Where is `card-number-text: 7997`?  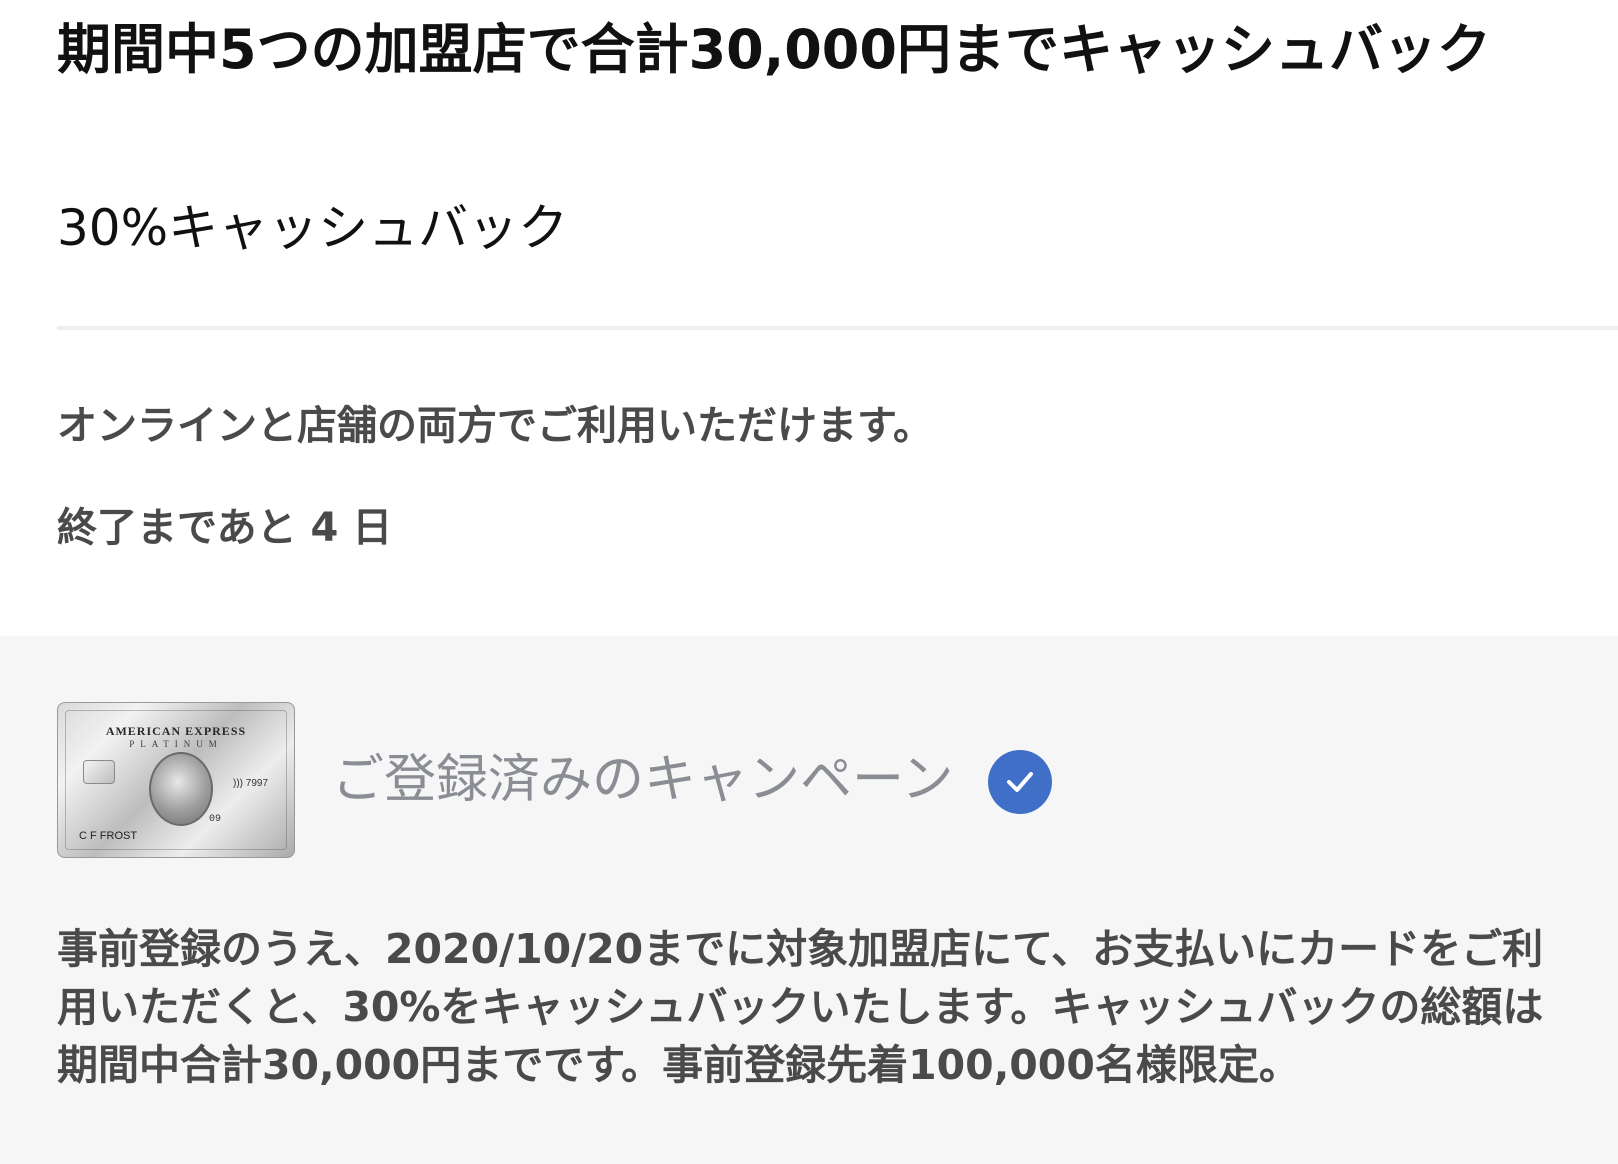
card-number-text: 7997 is located at coordinates (257, 783).